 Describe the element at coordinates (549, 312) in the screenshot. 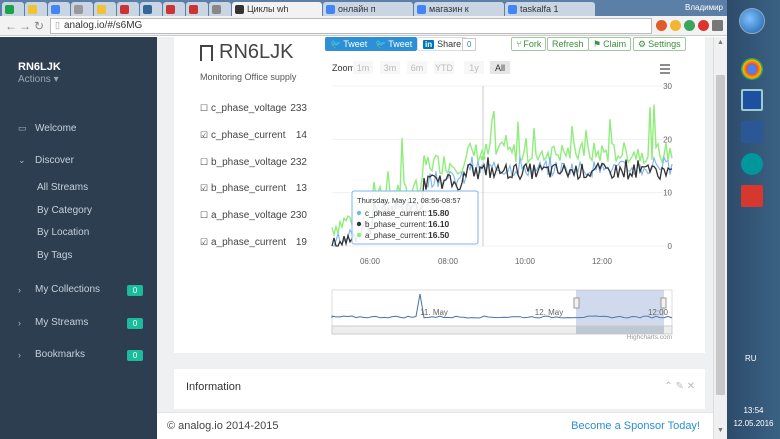

I see `navigator-label: 12. May` at that location.